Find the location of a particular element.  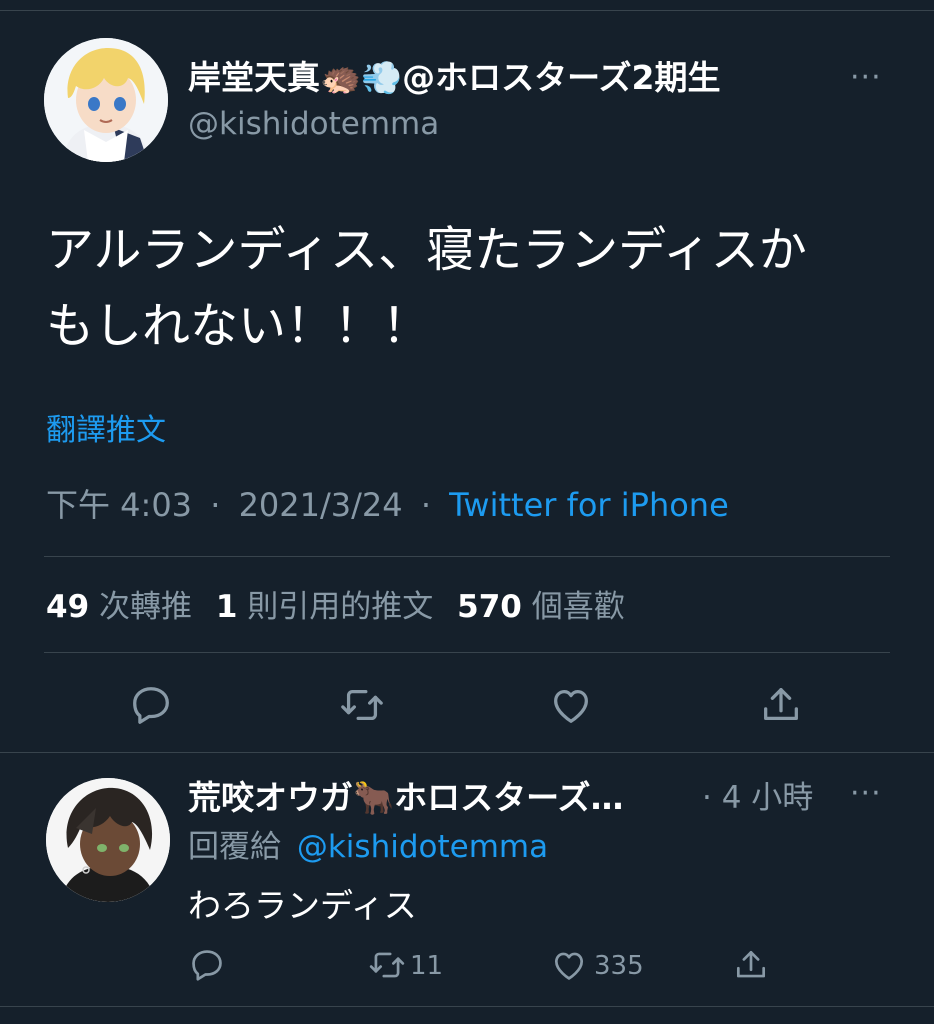

reply-more-options-icon: ··· is located at coordinates (866, 794).